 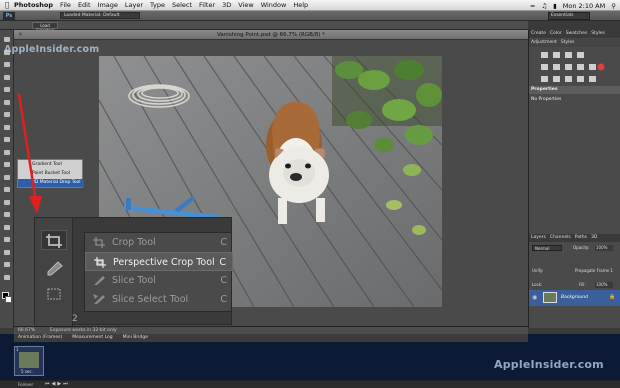 What do you see at coordinates (555, 6) in the screenshot?
I see `battery-icon: ▮` at bounding box center [555, 6].